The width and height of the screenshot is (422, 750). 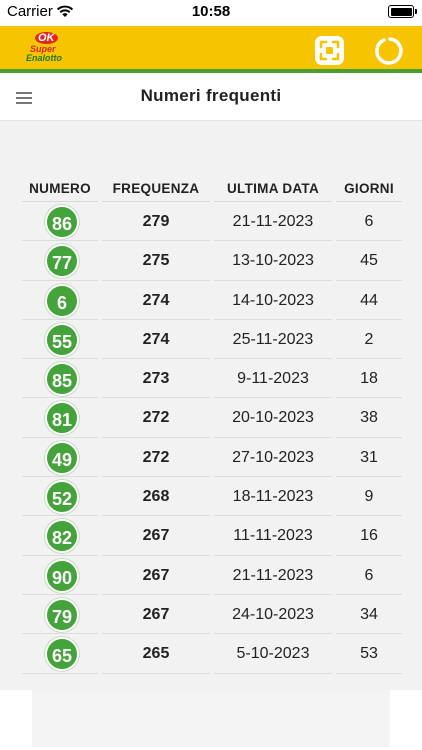 I want to click on numero-cell: 82, so click(x=60, y=536).